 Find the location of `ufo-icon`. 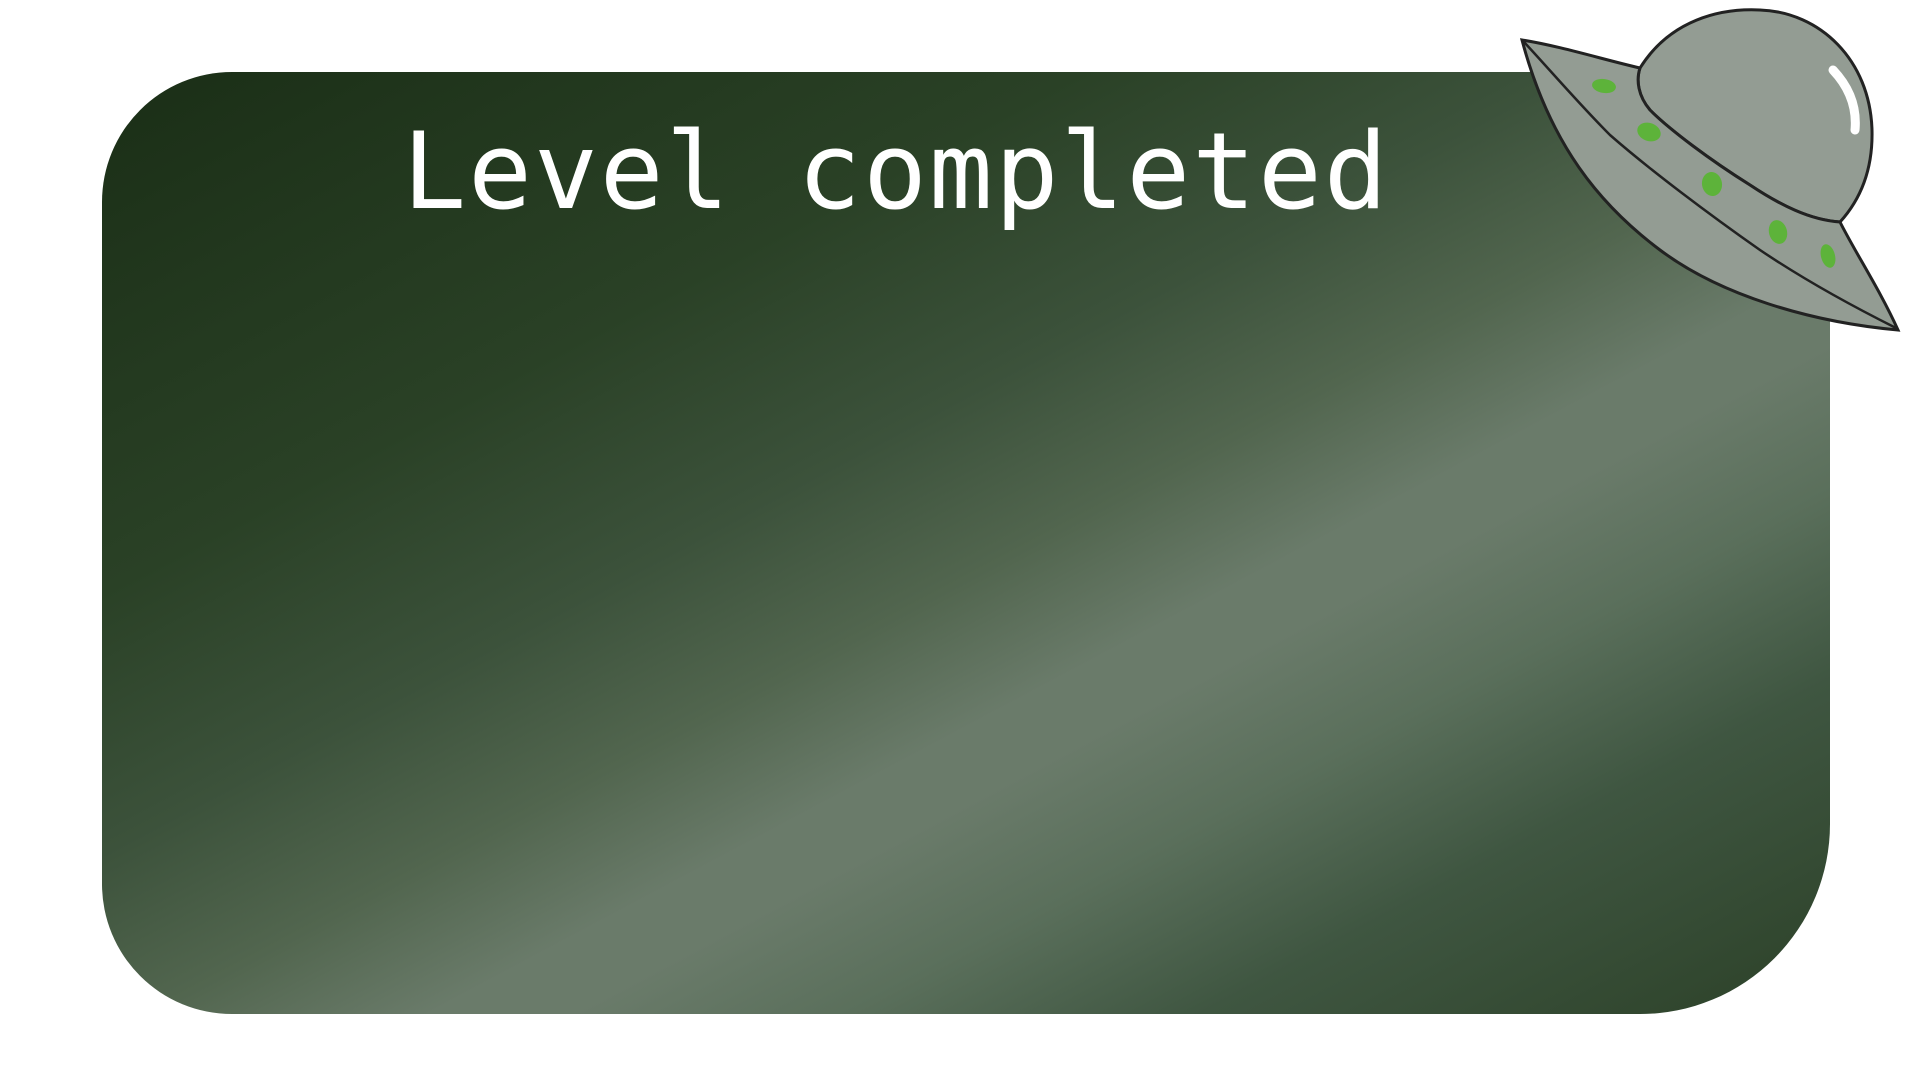

ufo-icon is located at coordinates (1710, 170).